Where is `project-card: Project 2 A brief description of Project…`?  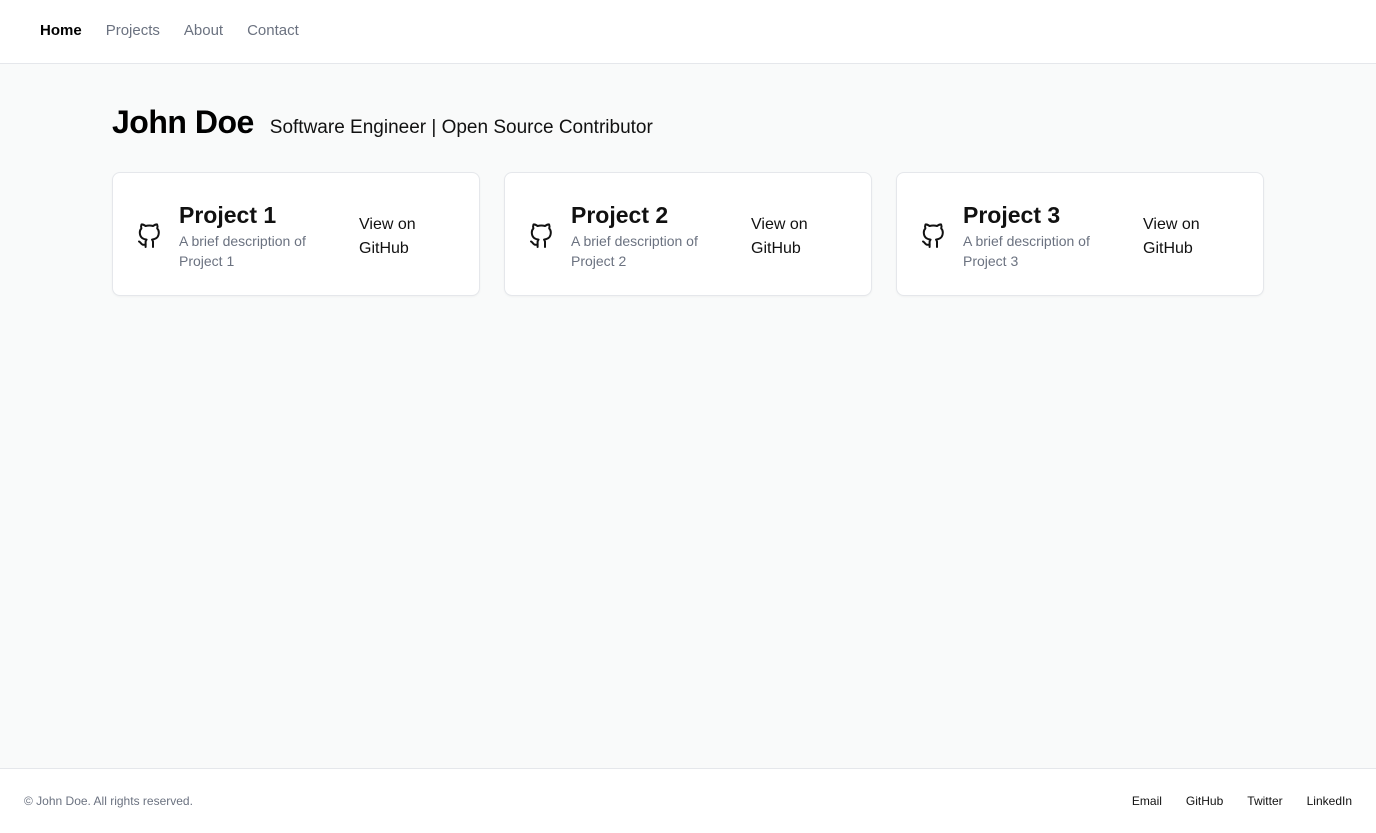
project-card: Project 2 A brief description of Project… is located at coordinates (688, 234).